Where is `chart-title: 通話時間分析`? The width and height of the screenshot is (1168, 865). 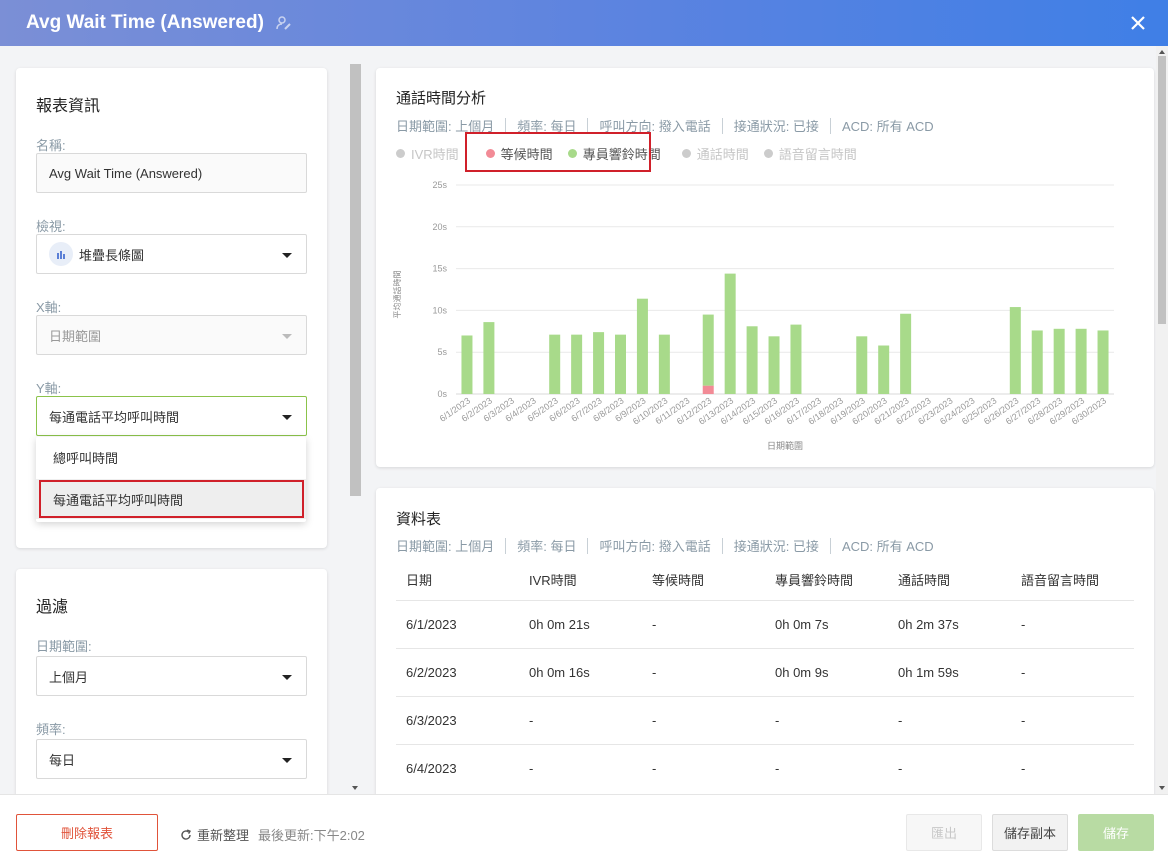
chart-title: 通話時間分析 is located at coordinates (441, 98).